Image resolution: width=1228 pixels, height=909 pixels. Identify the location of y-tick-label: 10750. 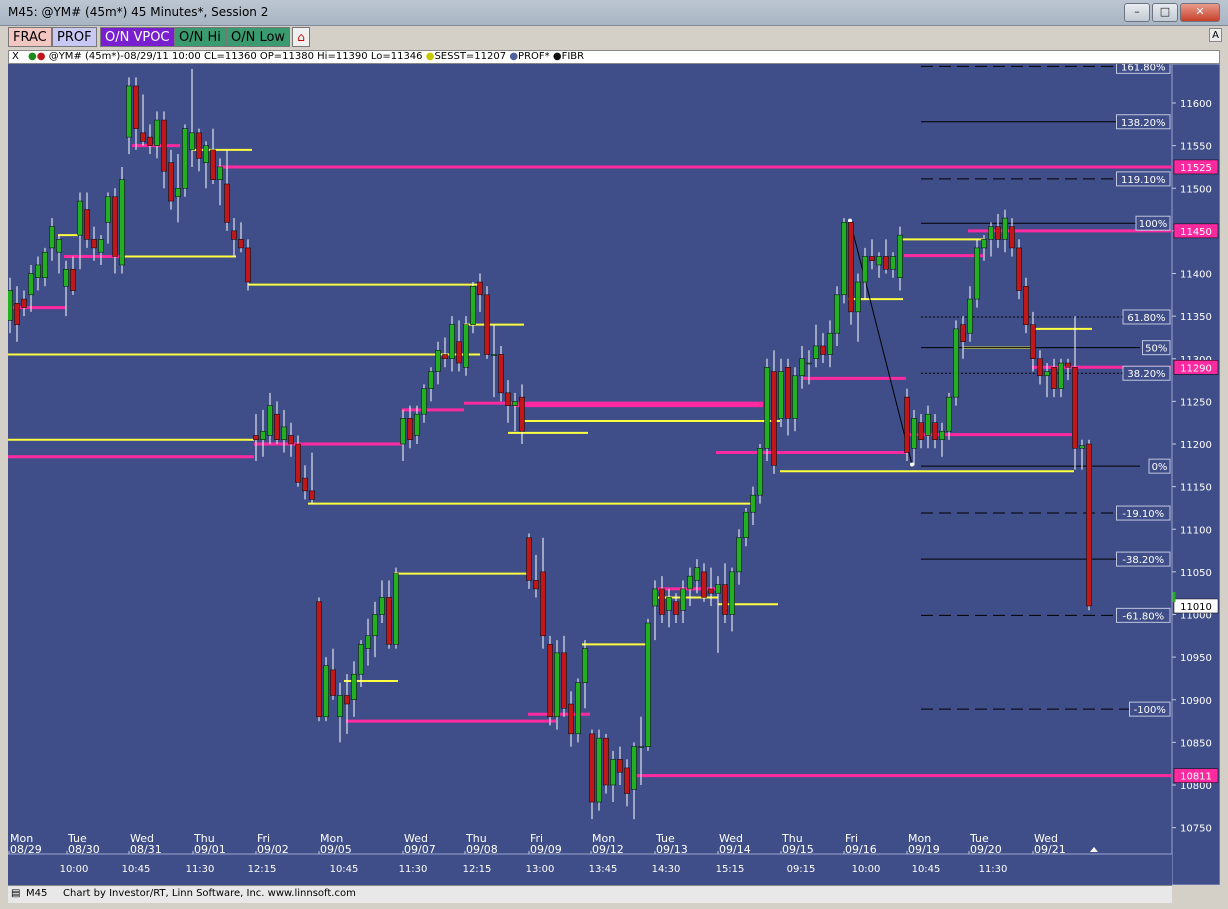
(1196, 829).